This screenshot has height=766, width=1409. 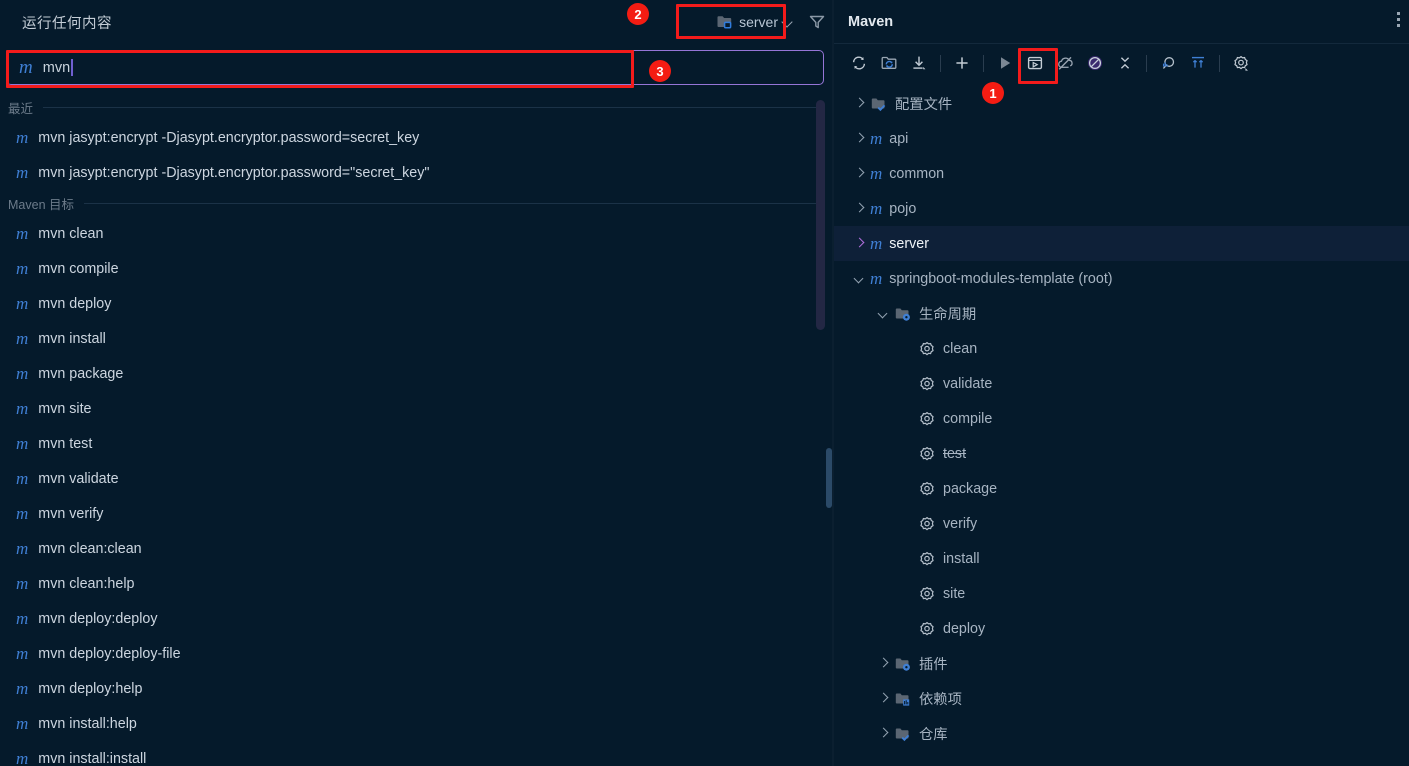 What do you see at coordinates (1198, 63) in the screenshot?
I see `expand-dependency-icon` at bounding box center [1198, 63].